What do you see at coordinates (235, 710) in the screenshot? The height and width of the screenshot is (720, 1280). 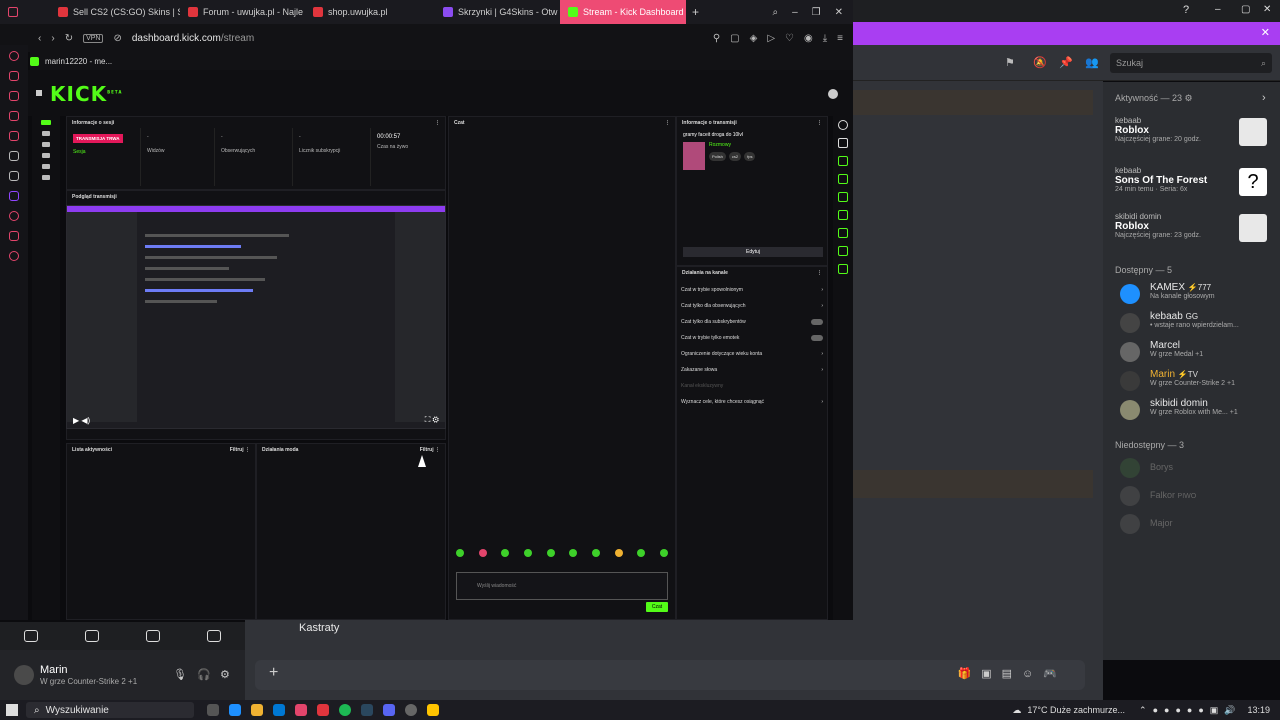 I see `edge-icon` at bounding box center [235, 710].